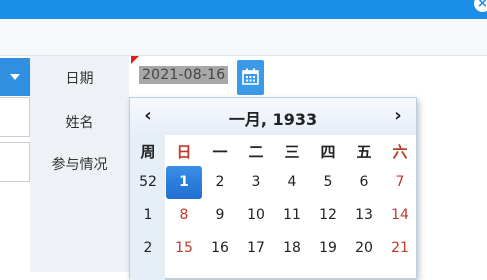 Image resolution: width=487 pixels, height=280 pixels. I want to click on label-date: 日期, so click(79, 79).